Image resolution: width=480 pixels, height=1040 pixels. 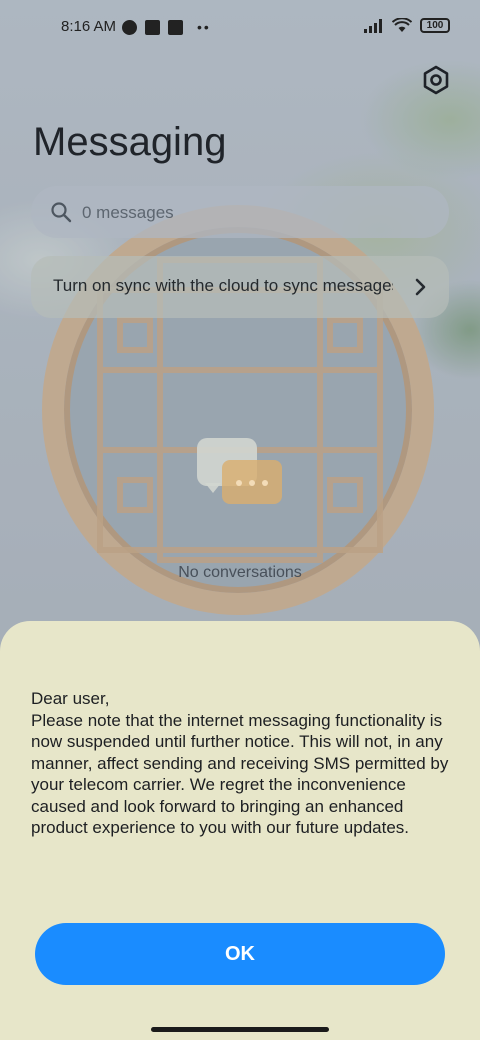 I want to click on ok-button: OK, so click(x=240, y=954).